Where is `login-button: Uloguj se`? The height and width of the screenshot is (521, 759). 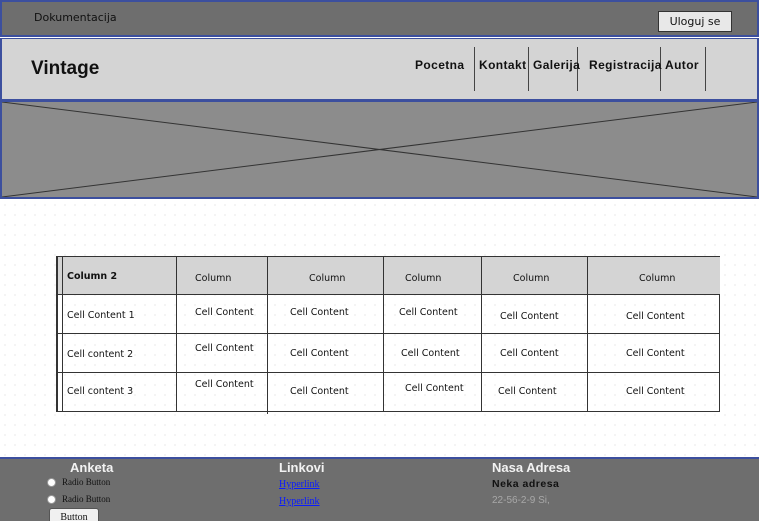 login-button: Uloguj se is located at coordinates (695, 21).